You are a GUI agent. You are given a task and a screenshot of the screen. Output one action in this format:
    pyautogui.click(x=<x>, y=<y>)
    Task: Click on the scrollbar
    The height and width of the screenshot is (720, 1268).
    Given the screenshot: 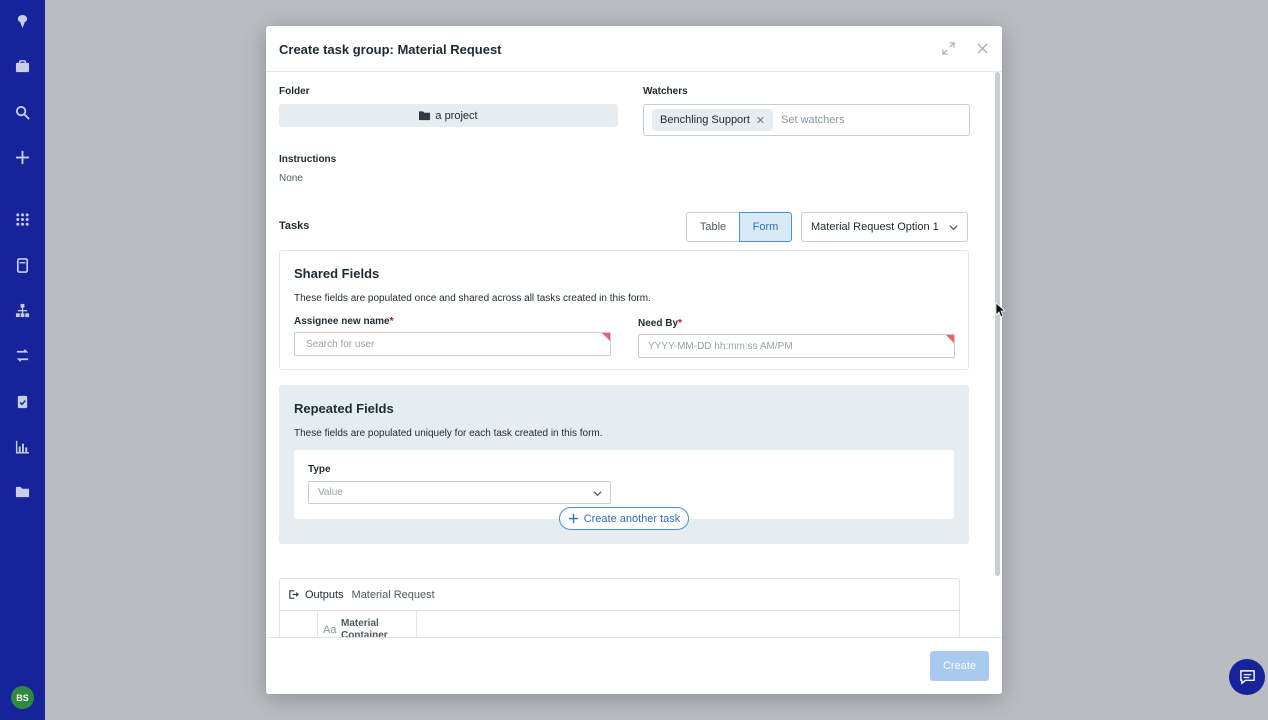 What is the action you would take?
    pyautogui.click(x=997, y=324)
    